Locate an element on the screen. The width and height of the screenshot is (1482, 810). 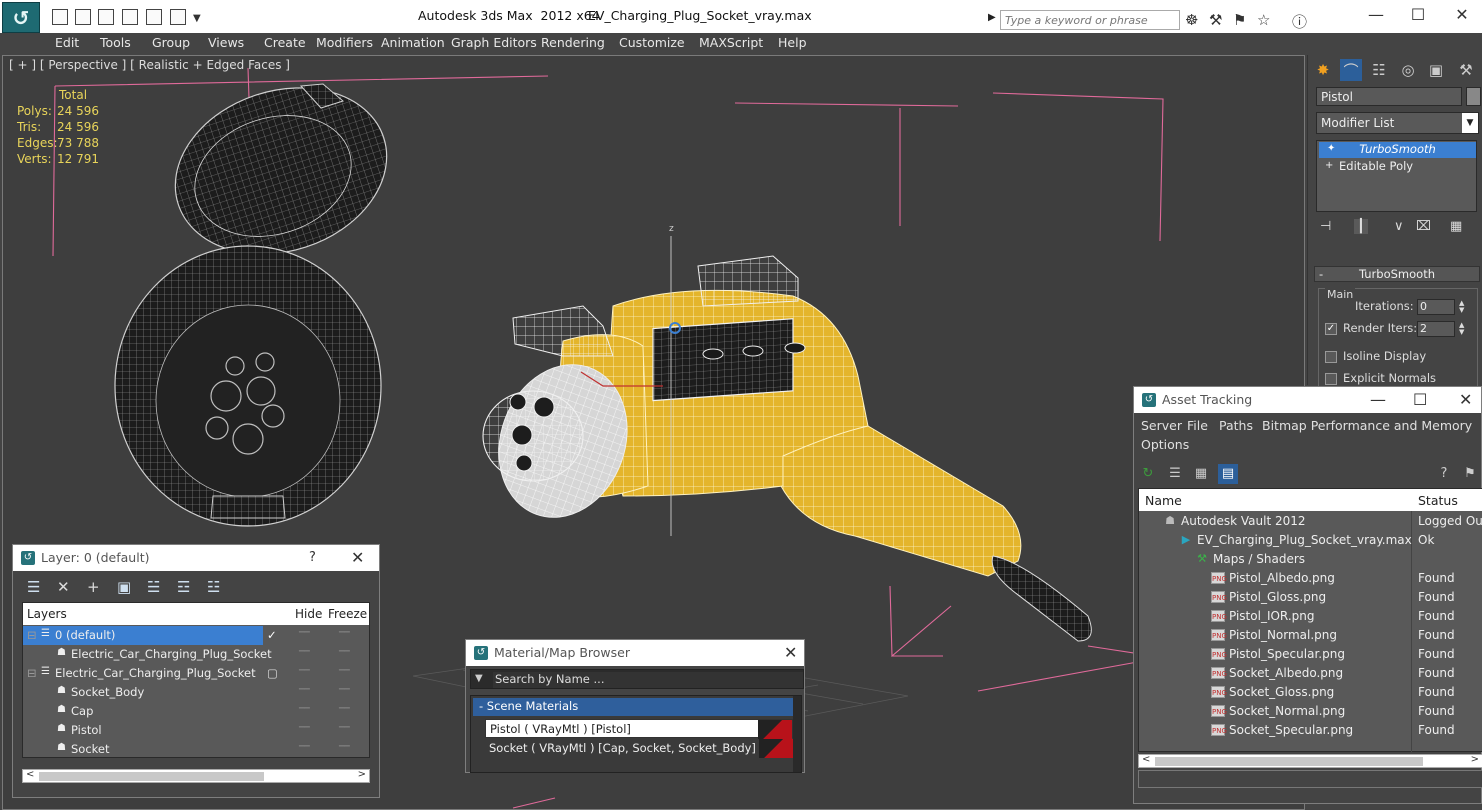
menu-maxscript: MAXScript is located at coordinates (731, 42).